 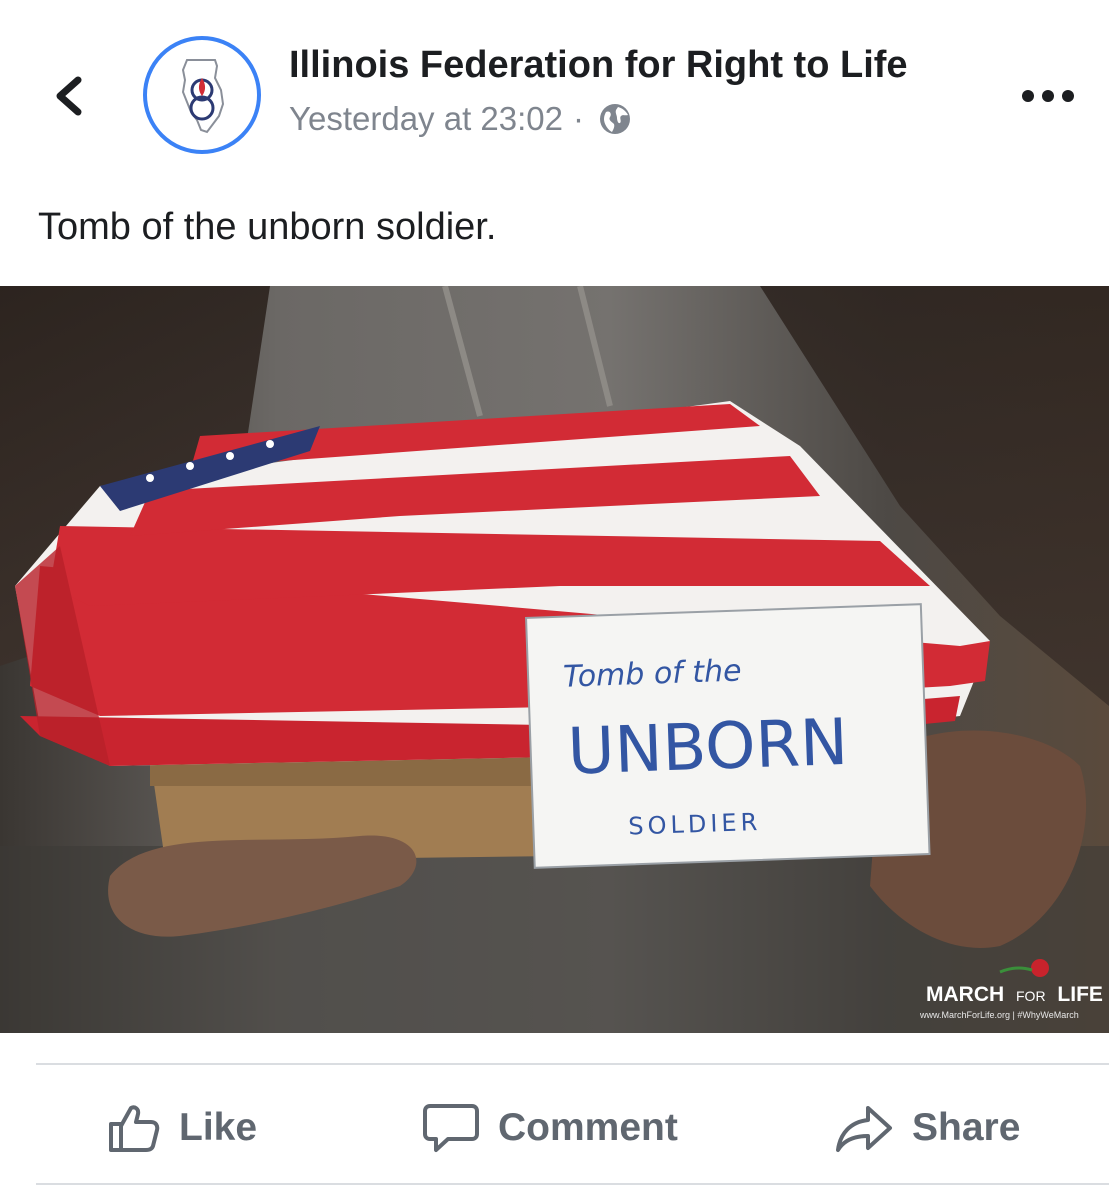 What do you see at coordinates (451, 1127) in the screenshot?
I see `comment-icon` at bounding box center [451, 1127].